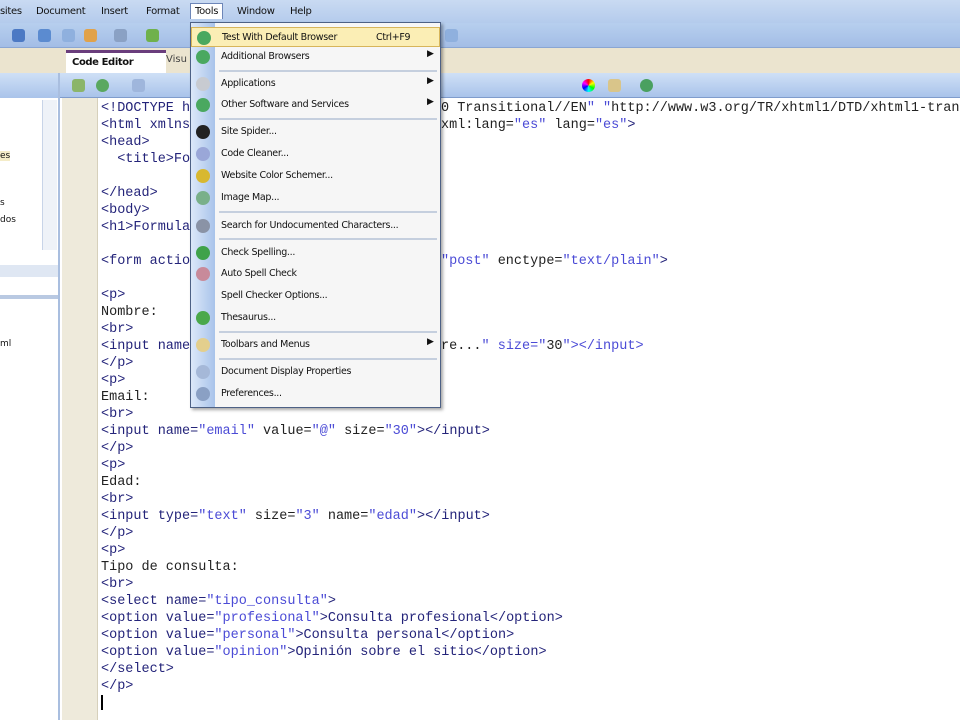 This screenshot has height=720, width=960. What do you see at coordinates (49, 175) in the screenshot?
I see `vertical-scrollbar` at bounding box center [49, 175].